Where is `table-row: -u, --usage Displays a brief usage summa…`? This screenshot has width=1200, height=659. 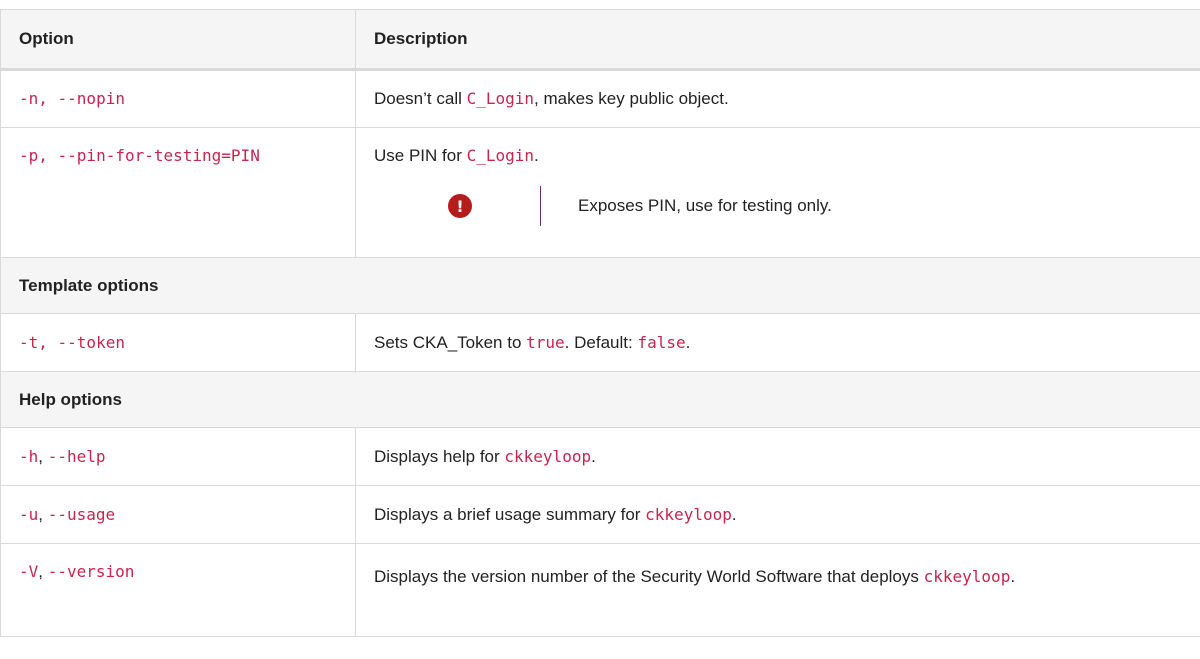 table-row: -u, --usage Displays a brief usage summa… is located at coordinates (600, 514).